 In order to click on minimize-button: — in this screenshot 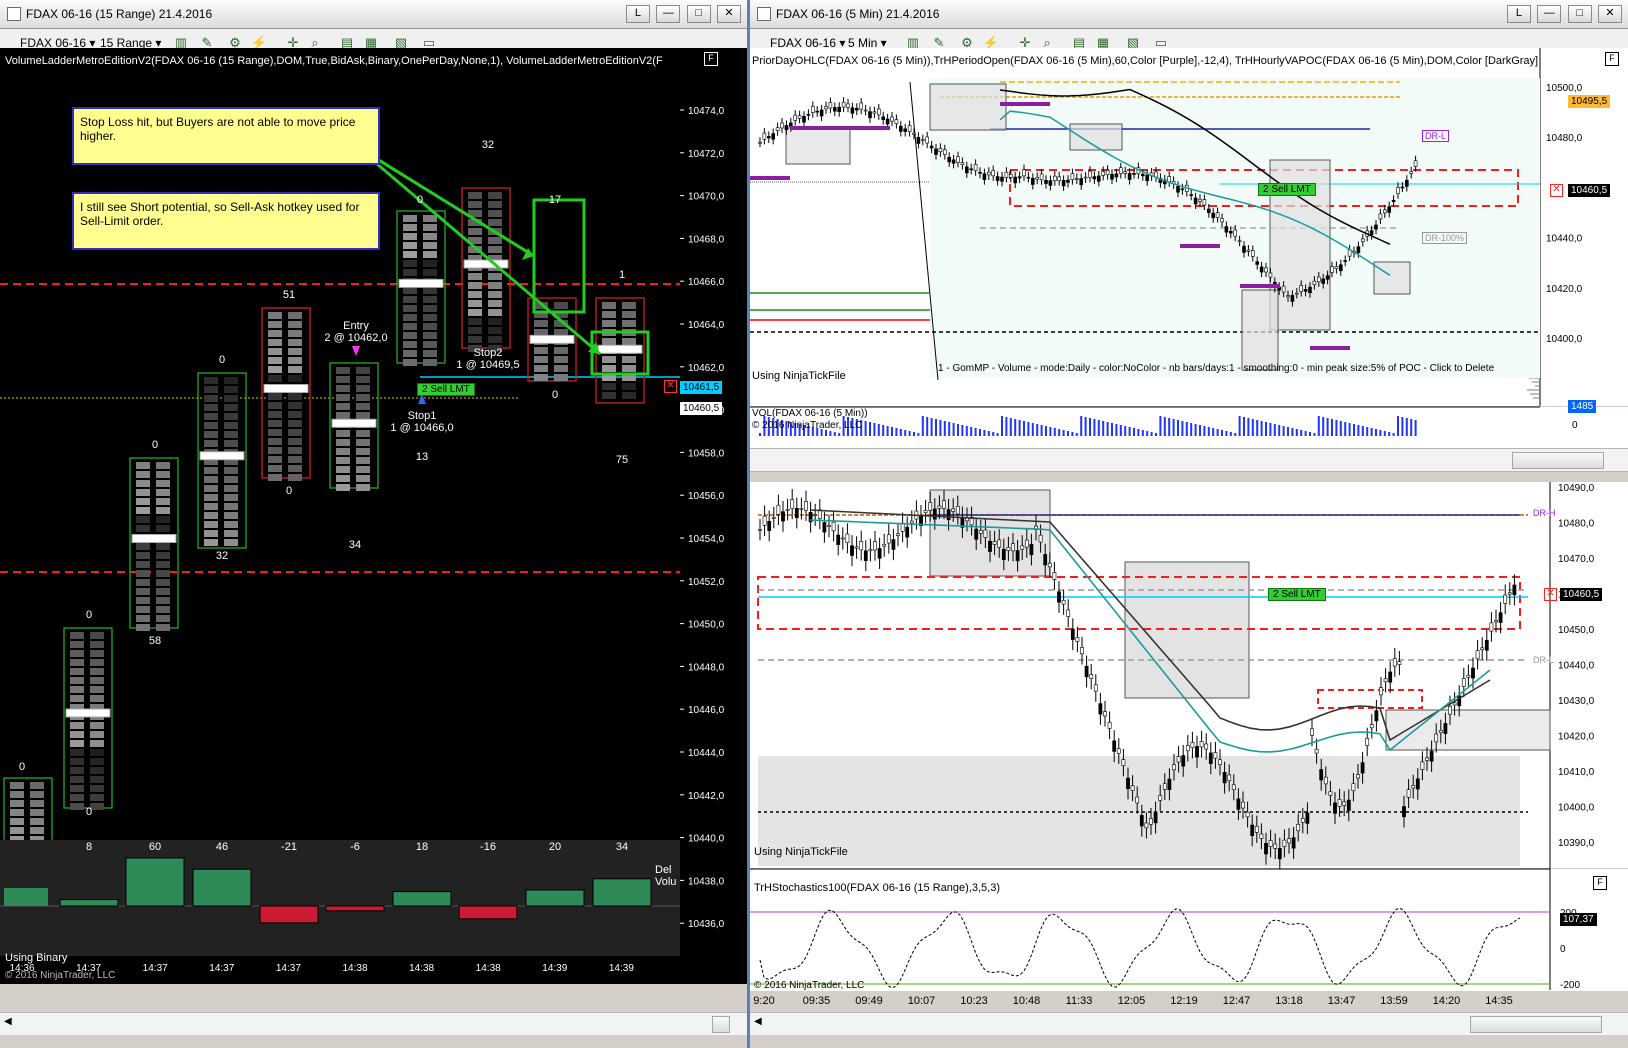, I will do `click(668, 14)`.